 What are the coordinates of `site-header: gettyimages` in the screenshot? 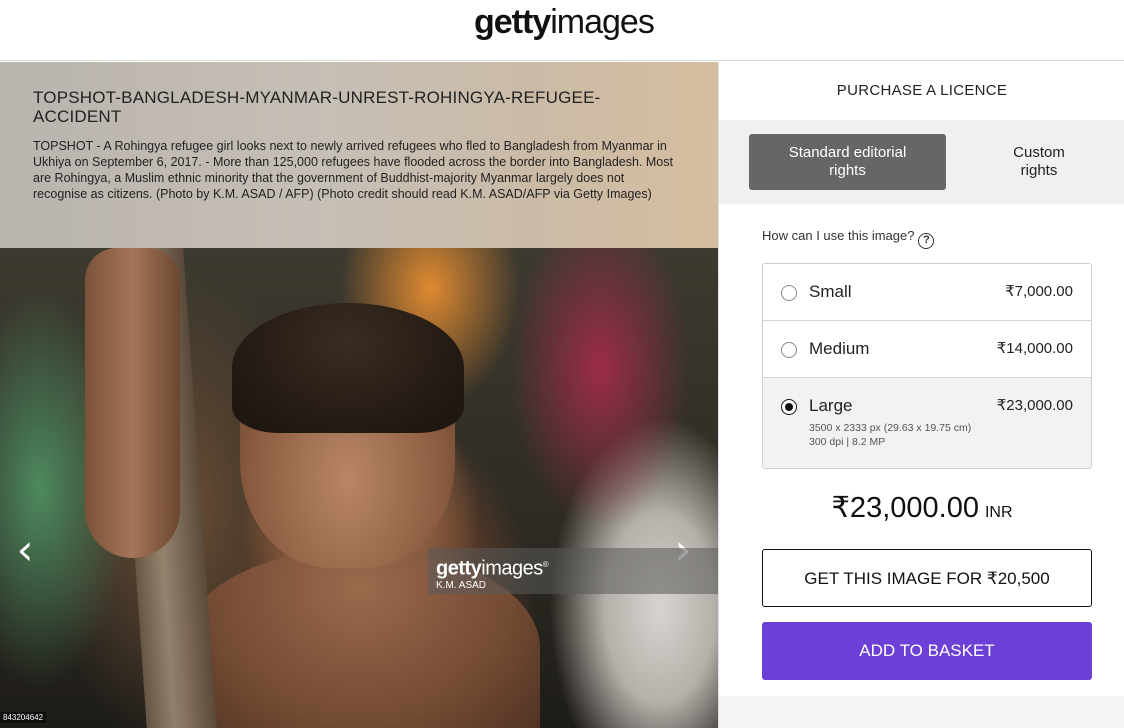 It's located at (562, 30).